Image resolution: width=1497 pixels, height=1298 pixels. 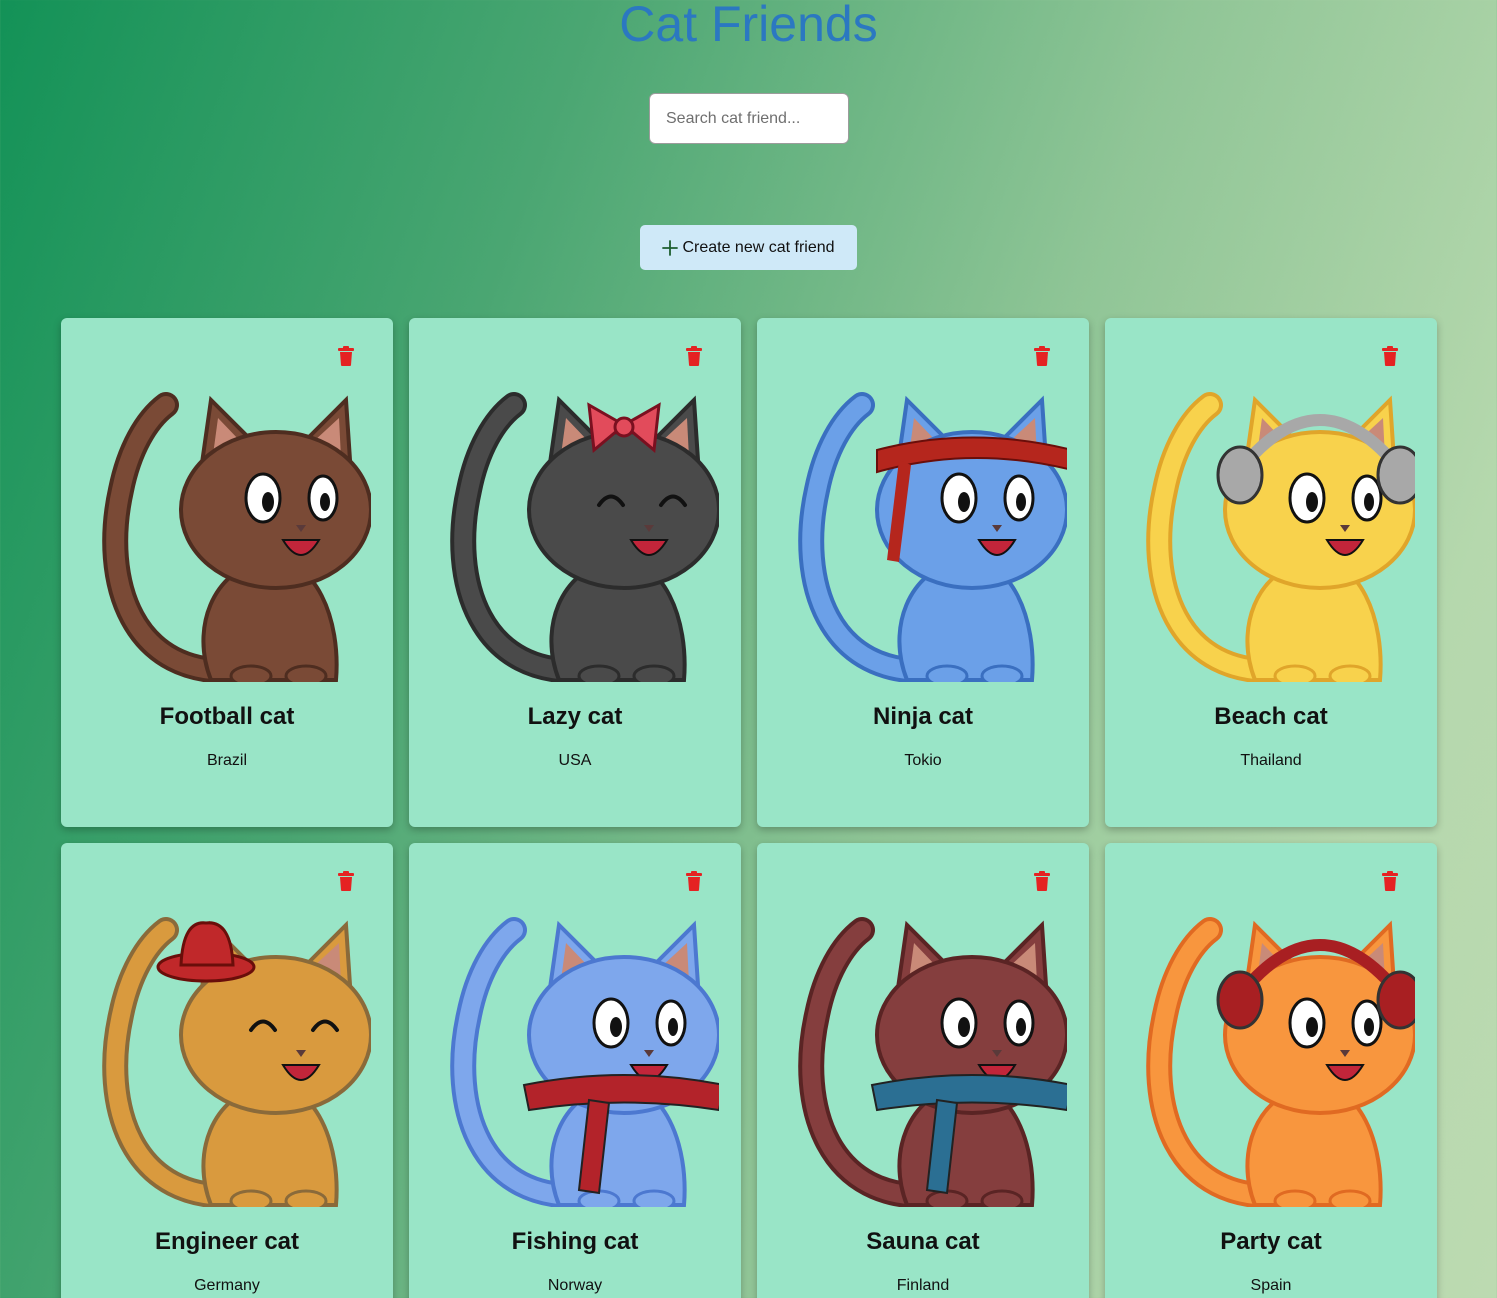 I want to click on cat-card: Ninja cat Tokio, so click(x=923, y=572).